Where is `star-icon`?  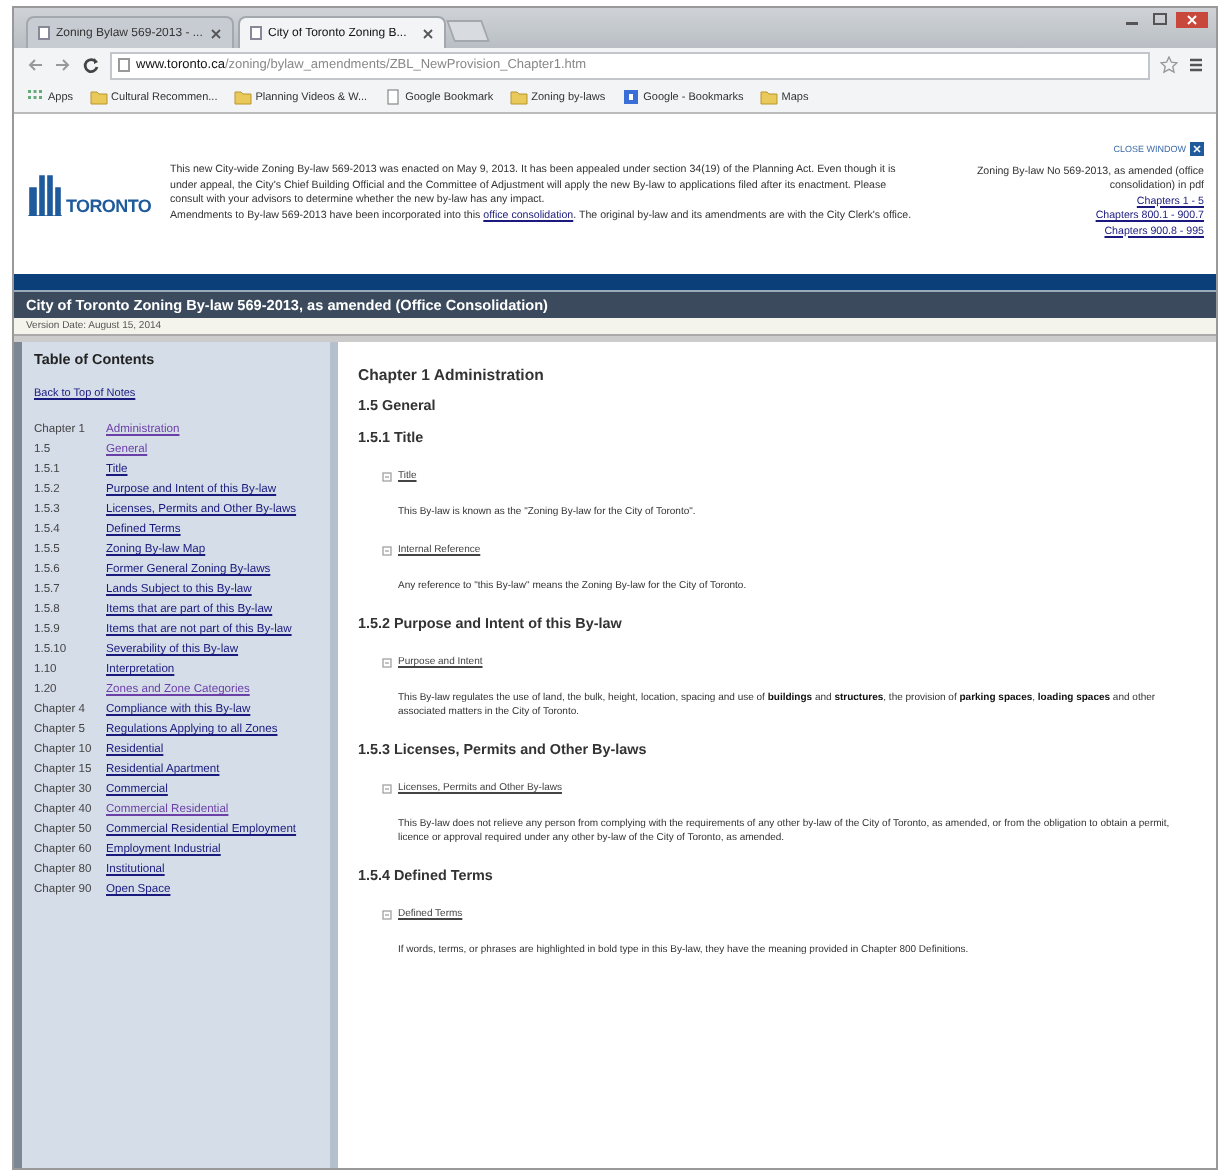
star-icon is located at coordinates (1169, 65).